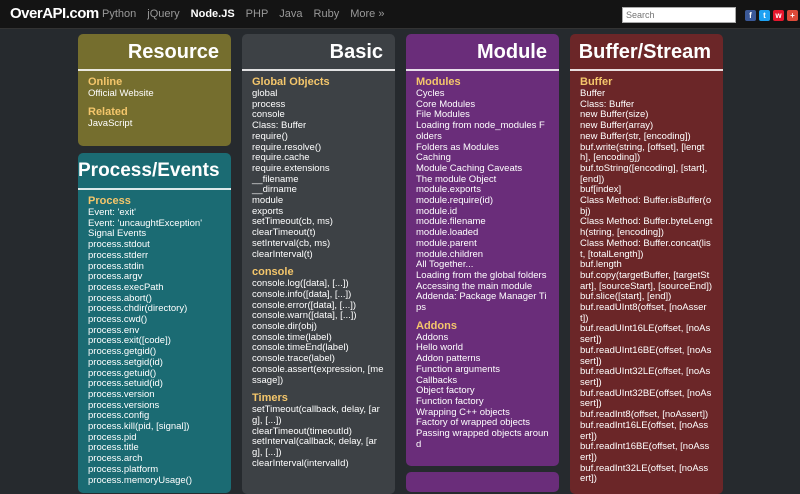 The height and width of the screenshot is (494, 800). What do you see at coordinates (163, 14) in the screenshot?
I see `nav-link-jquery: jQuery` at bounding box center [163, 14].